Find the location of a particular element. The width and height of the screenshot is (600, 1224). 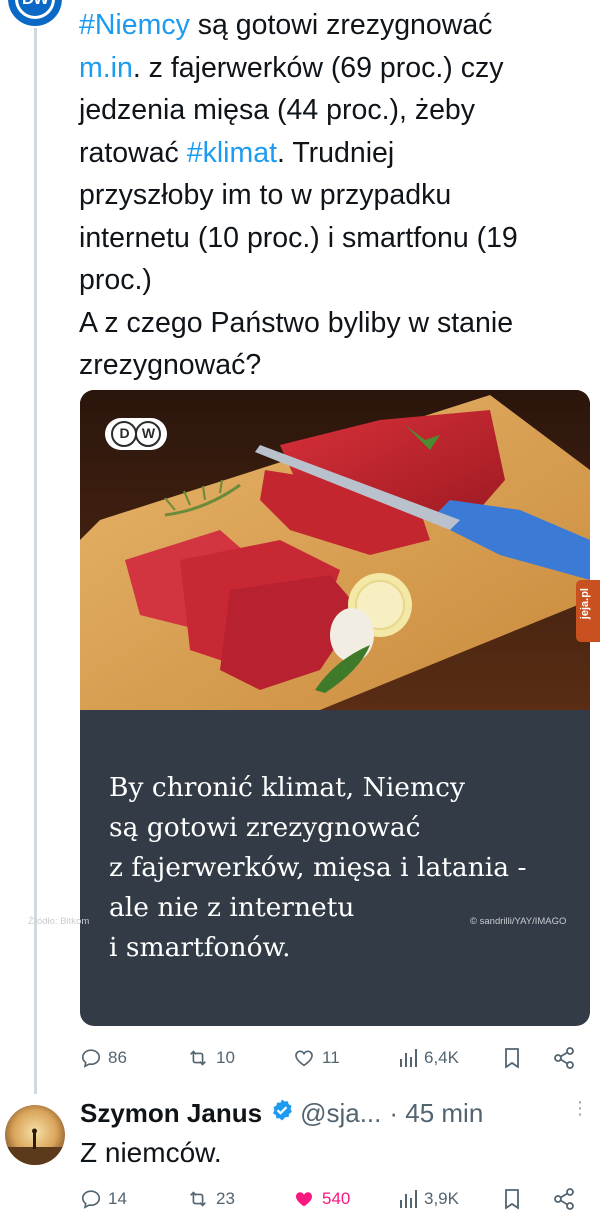

like-button: 540 is located at coordinates (321, 1199).